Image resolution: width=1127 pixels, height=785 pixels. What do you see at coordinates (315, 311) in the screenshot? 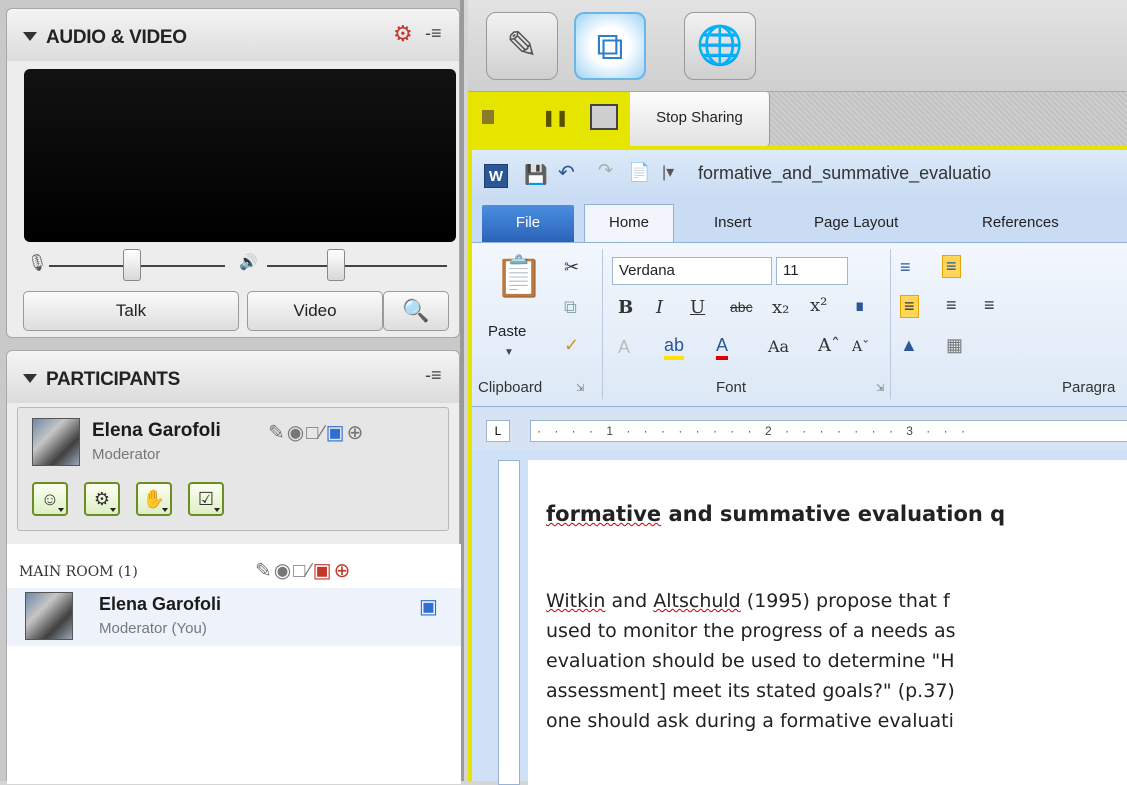
I see `video-button: Video` at bounding box center [315, 311].